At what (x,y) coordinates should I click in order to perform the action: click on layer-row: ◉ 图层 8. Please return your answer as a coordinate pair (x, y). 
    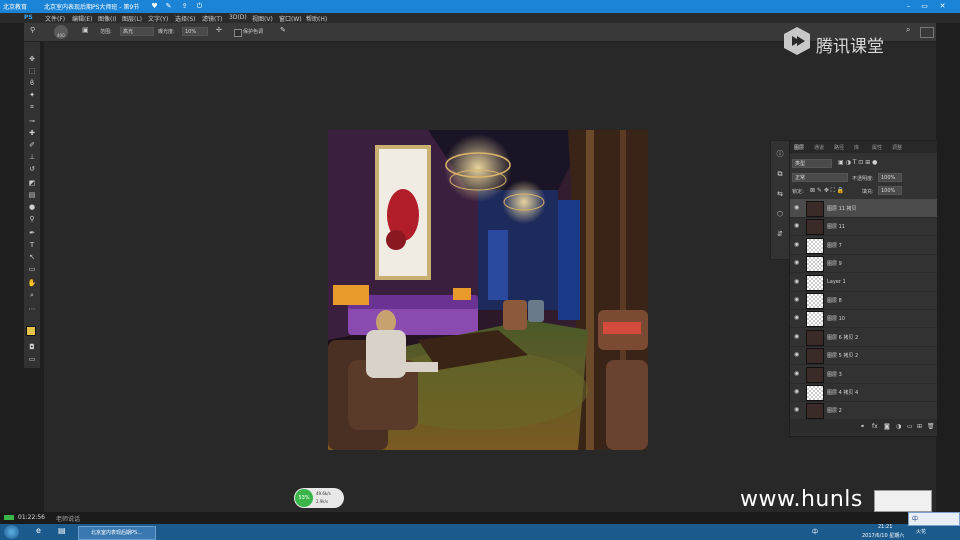
    Looking at the image, I should click on (863, 300).